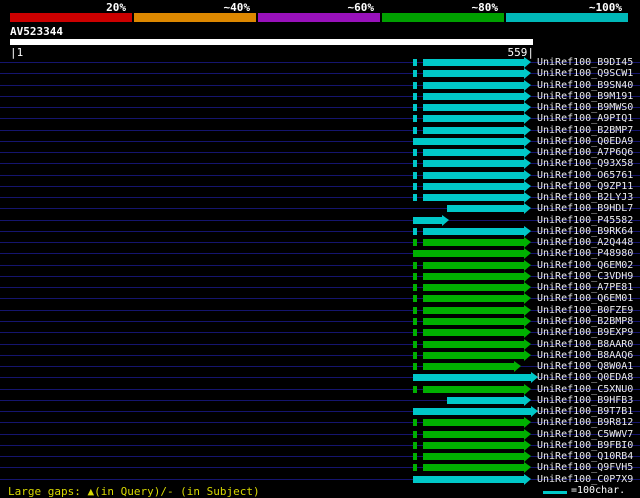 The width and height of the screenshot is (640, 498). I want to click on alignment-label: UniRef100_C5XNU0, so click(585, 389).